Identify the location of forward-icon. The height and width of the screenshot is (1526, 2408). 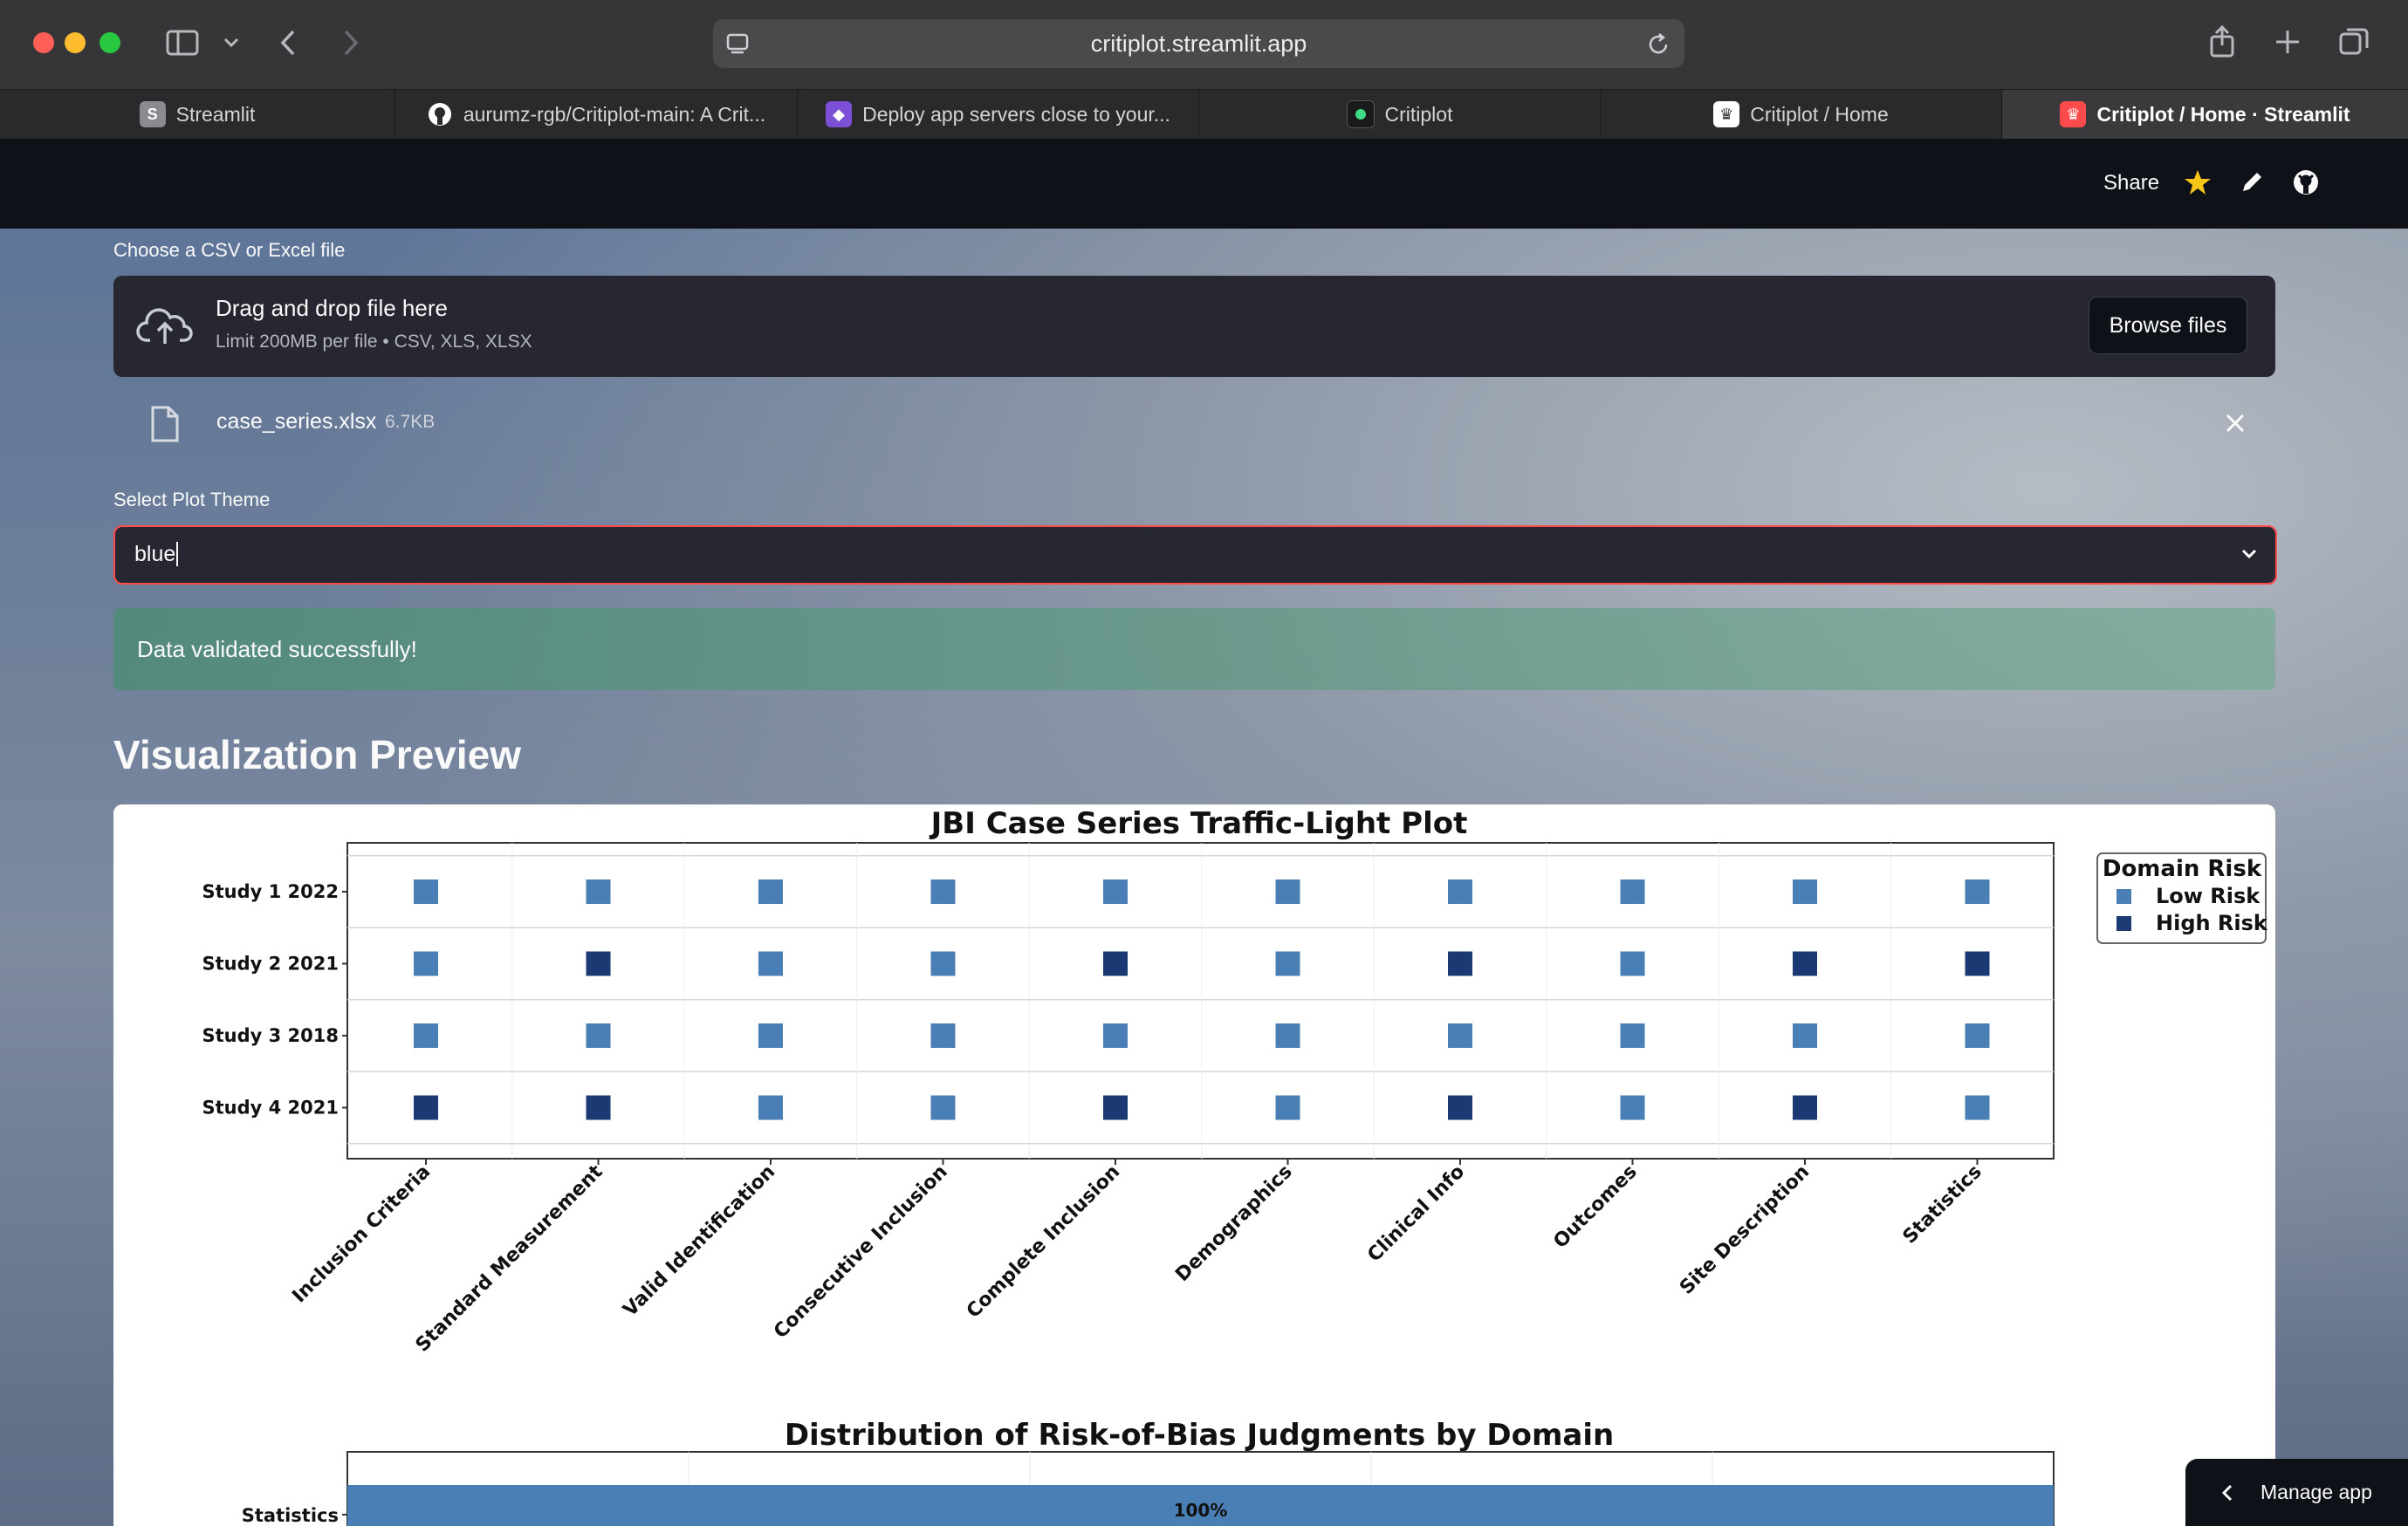
(351, 43).